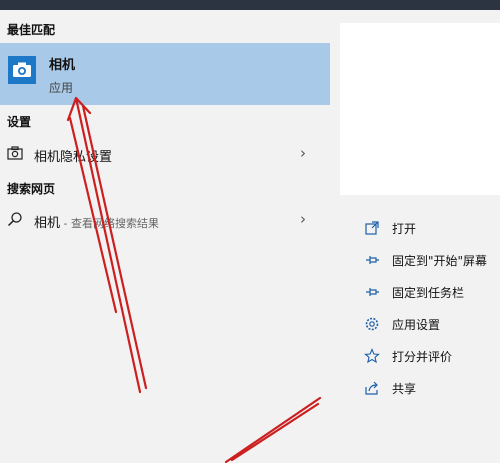 Image resolution: width=500 pixels, height=463 pixels. What do you see at coordinates (15, 155) in the screenshot?
I see `camera-outline-icon` at bounding box center [15, 155].